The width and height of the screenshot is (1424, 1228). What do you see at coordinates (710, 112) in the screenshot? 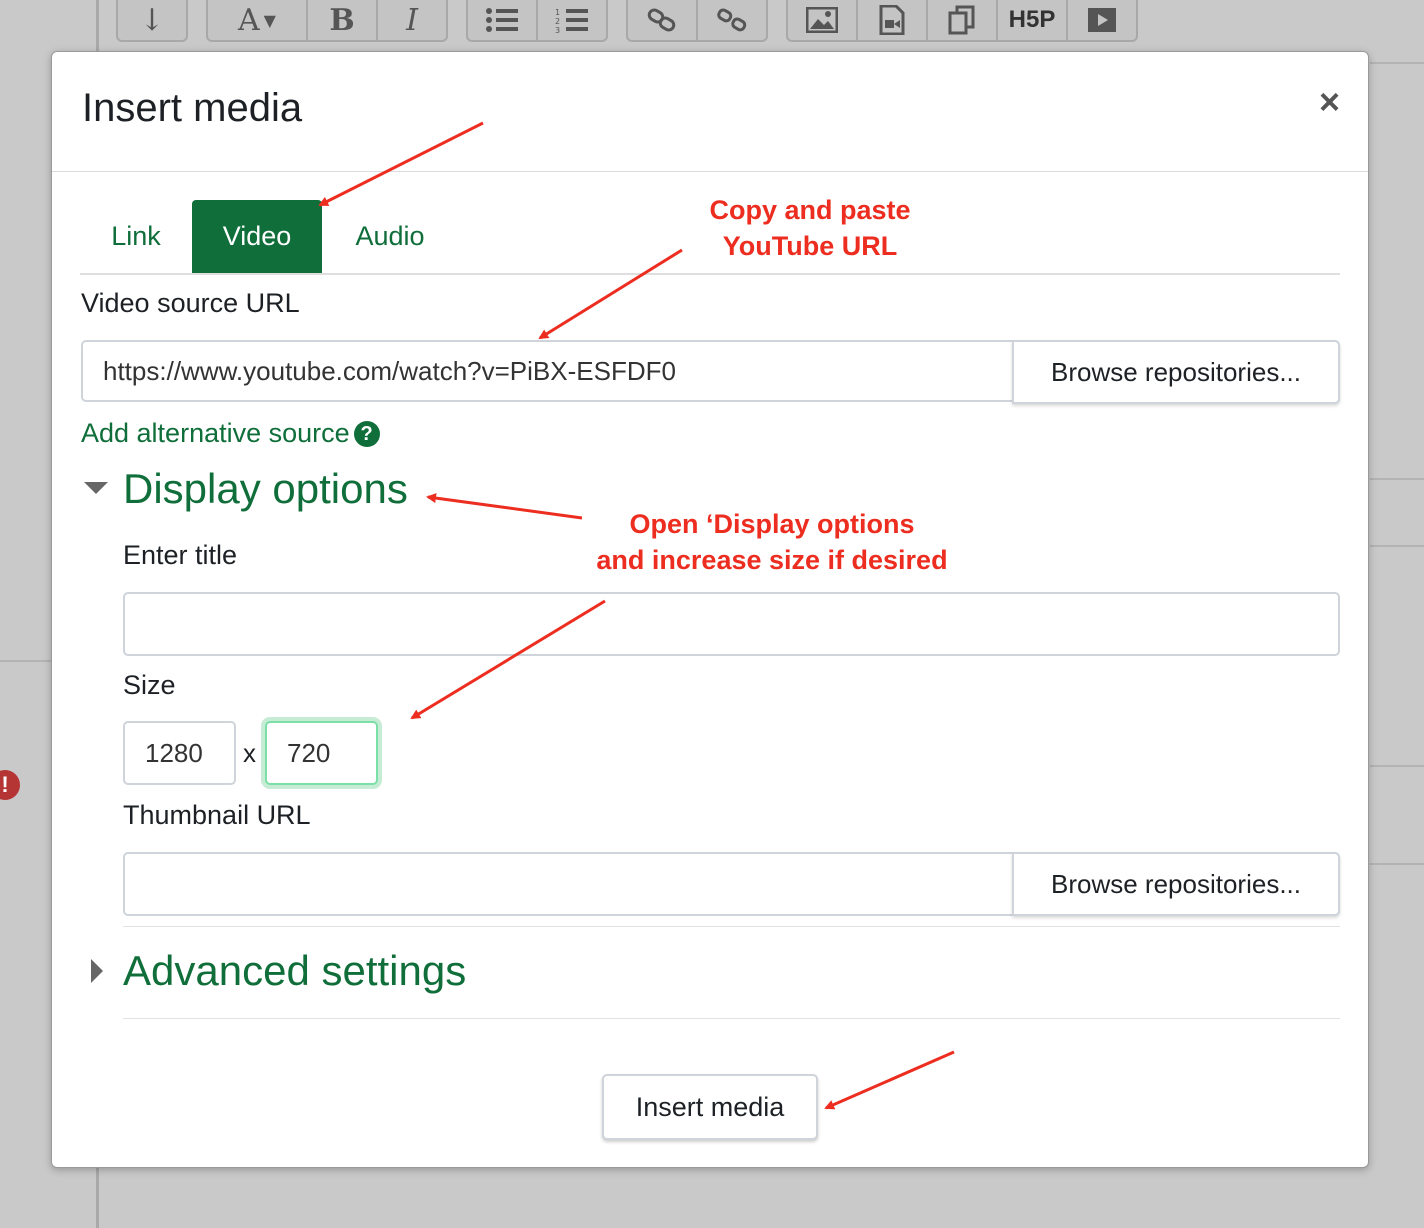
I see `dialog-header: Insert media ×` at bounding box center [710, 112].